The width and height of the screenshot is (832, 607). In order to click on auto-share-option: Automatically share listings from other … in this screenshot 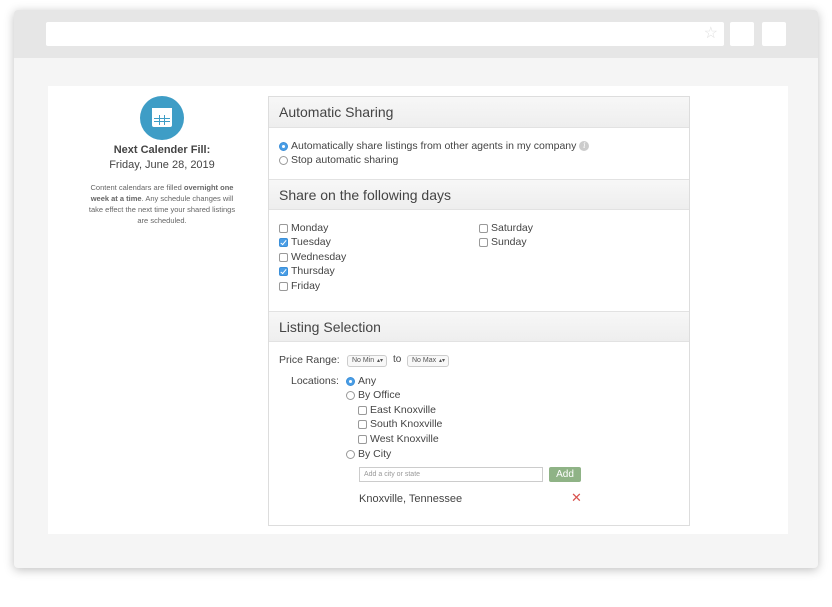, I will do `click(434, 146)`.